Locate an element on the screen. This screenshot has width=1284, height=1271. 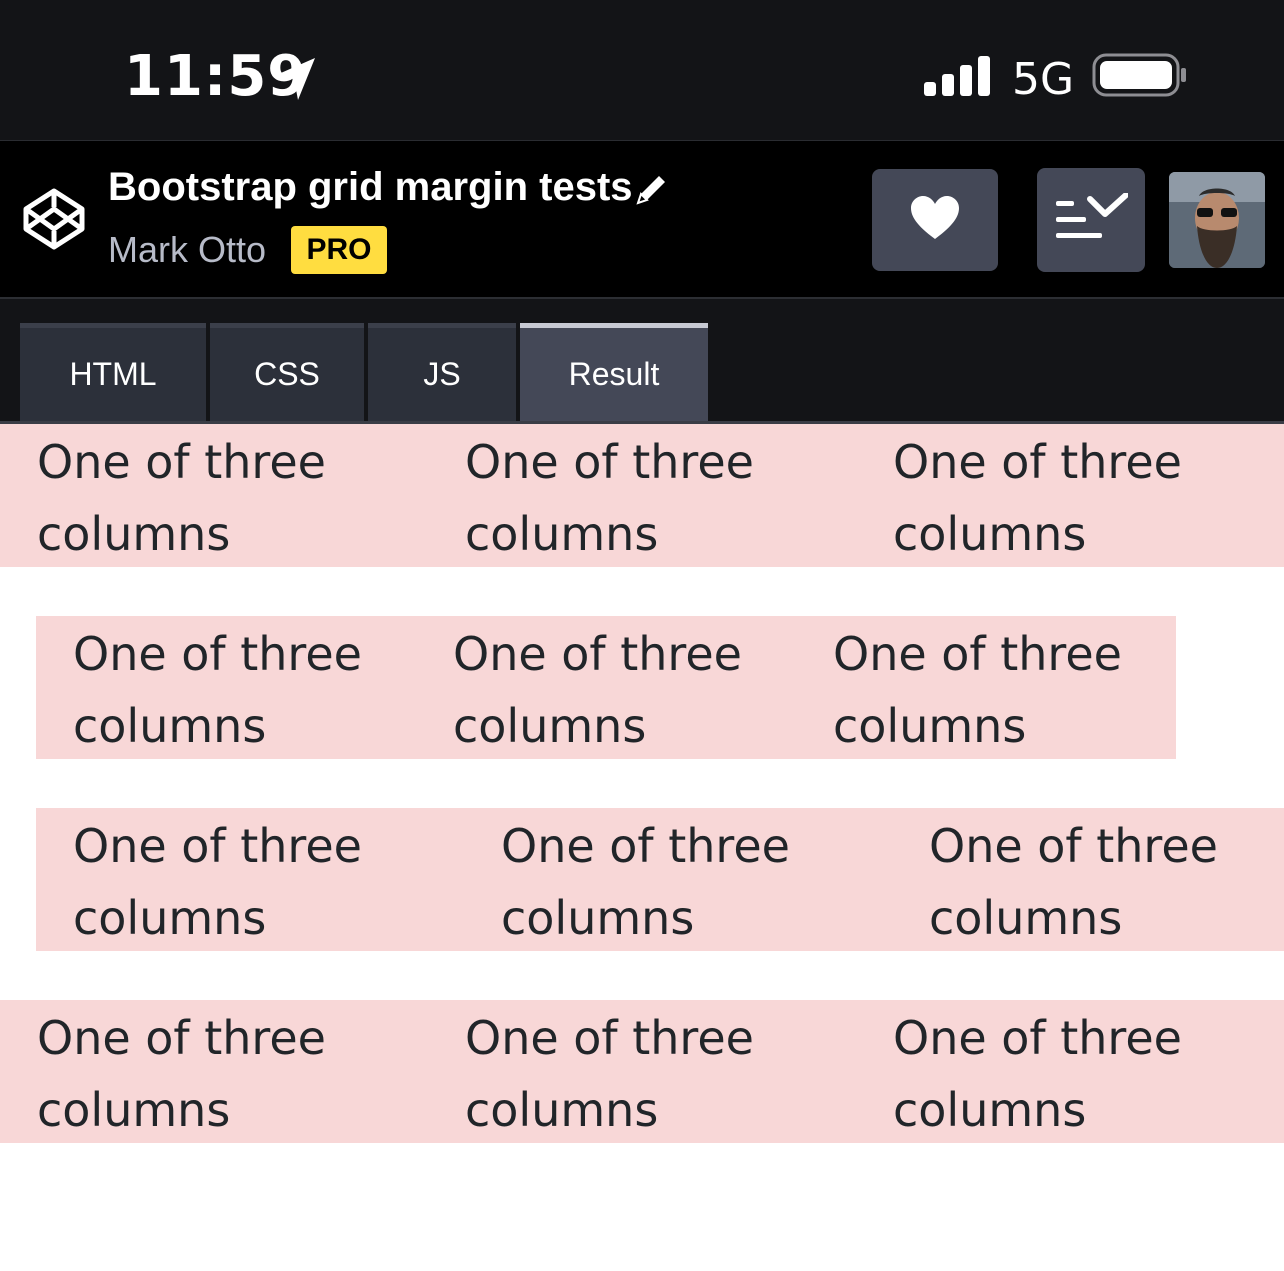
avatar is located at coordinates (1217, 220).